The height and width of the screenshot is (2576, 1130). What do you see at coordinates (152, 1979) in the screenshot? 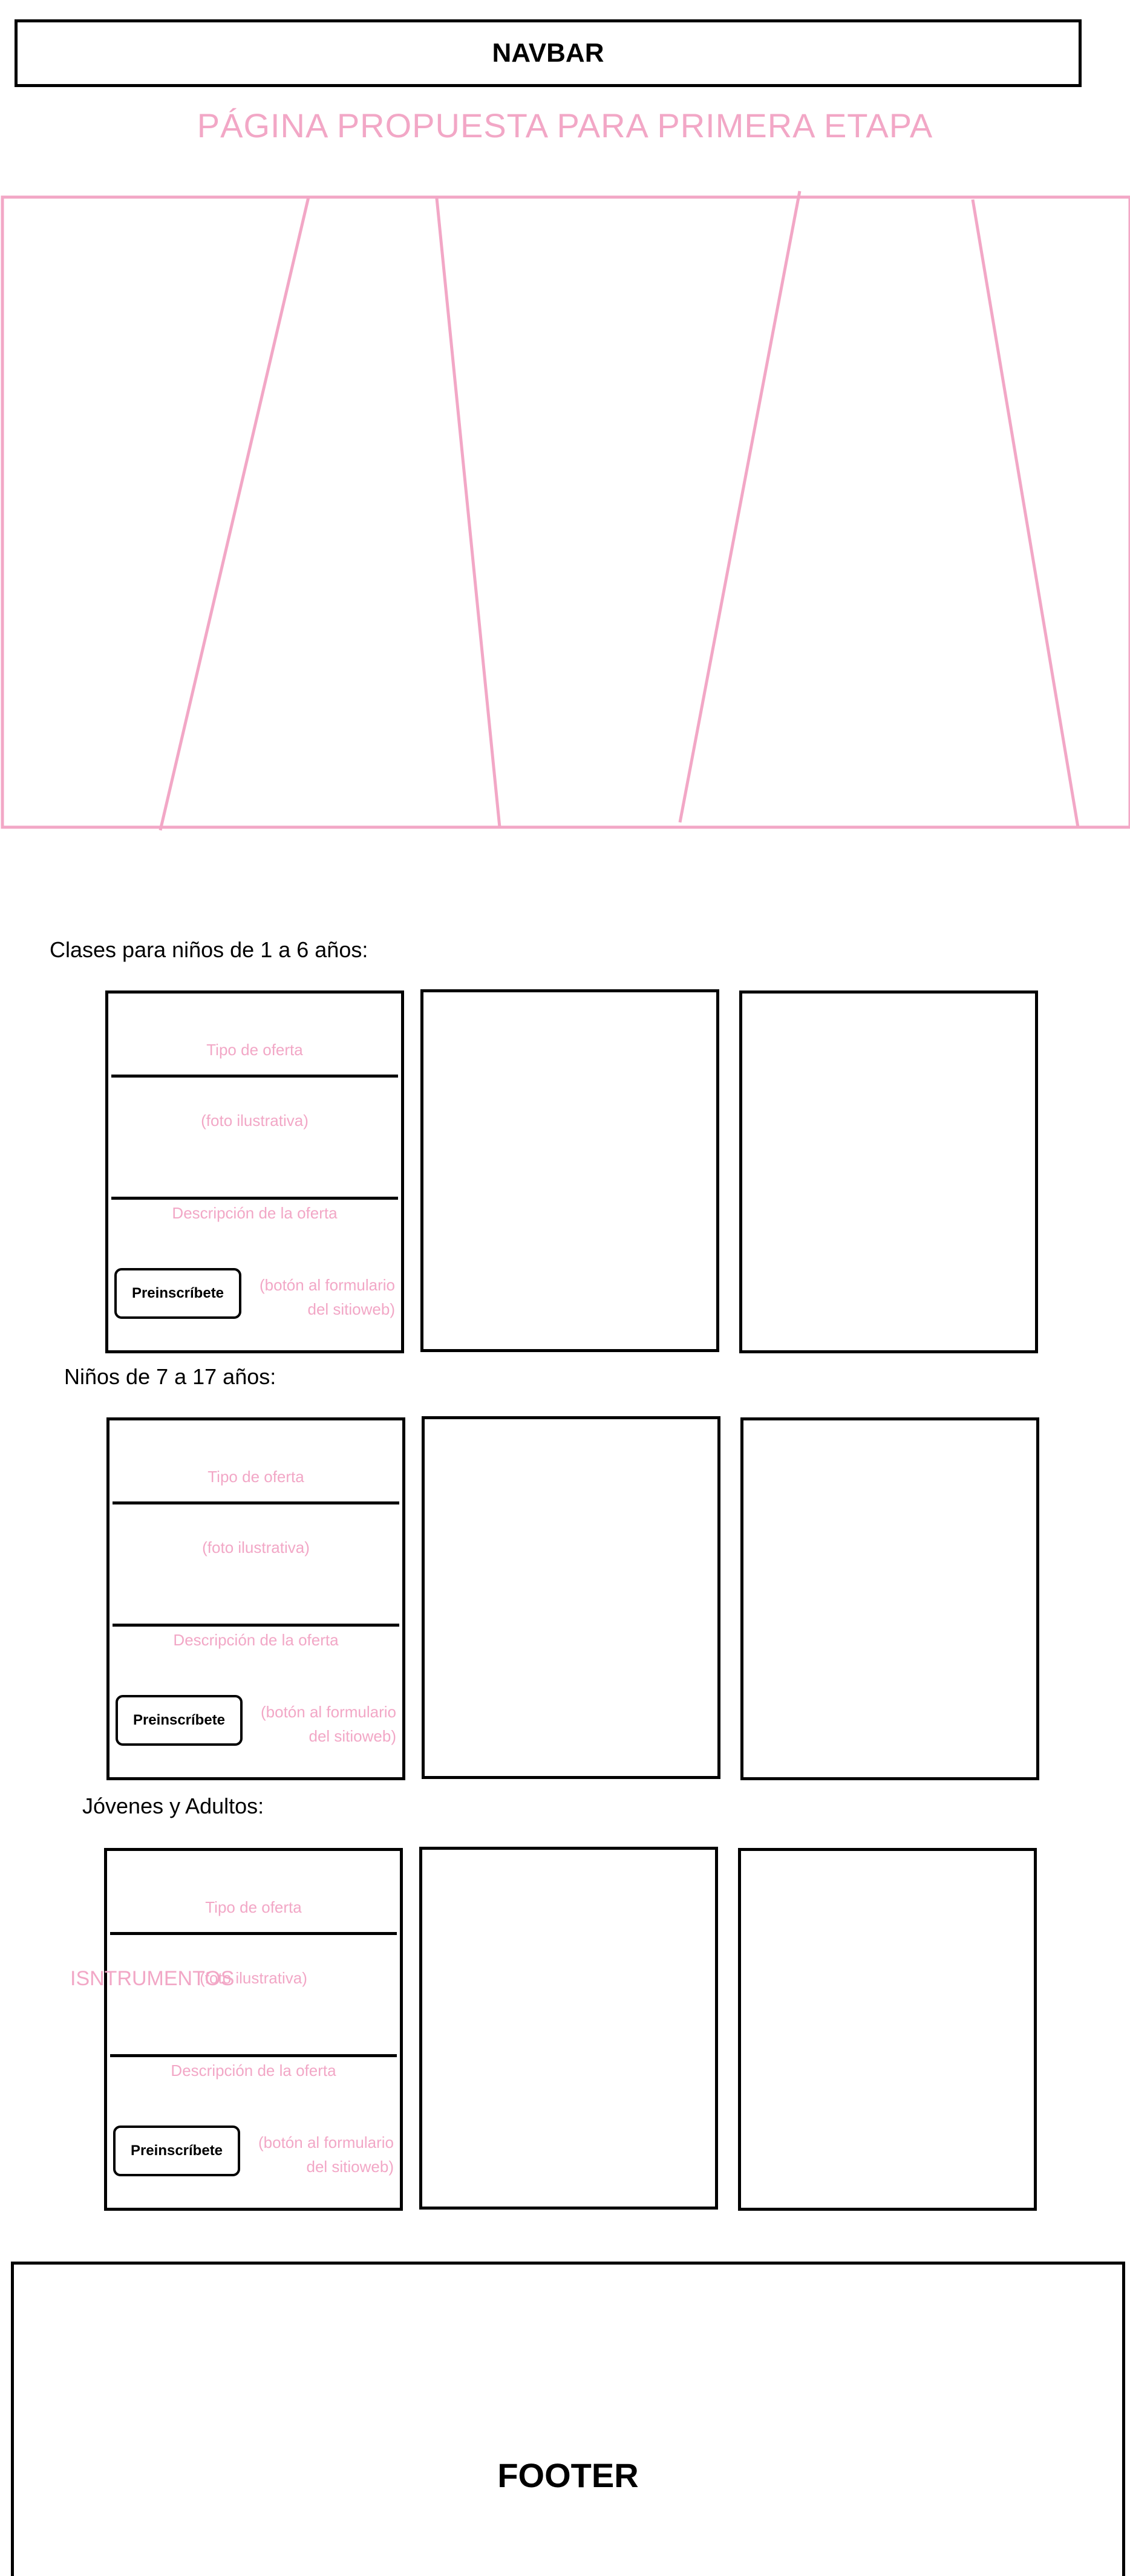
I see `instruments-label: ISNTRUMENTOS` at bounding box center [152, 1979].